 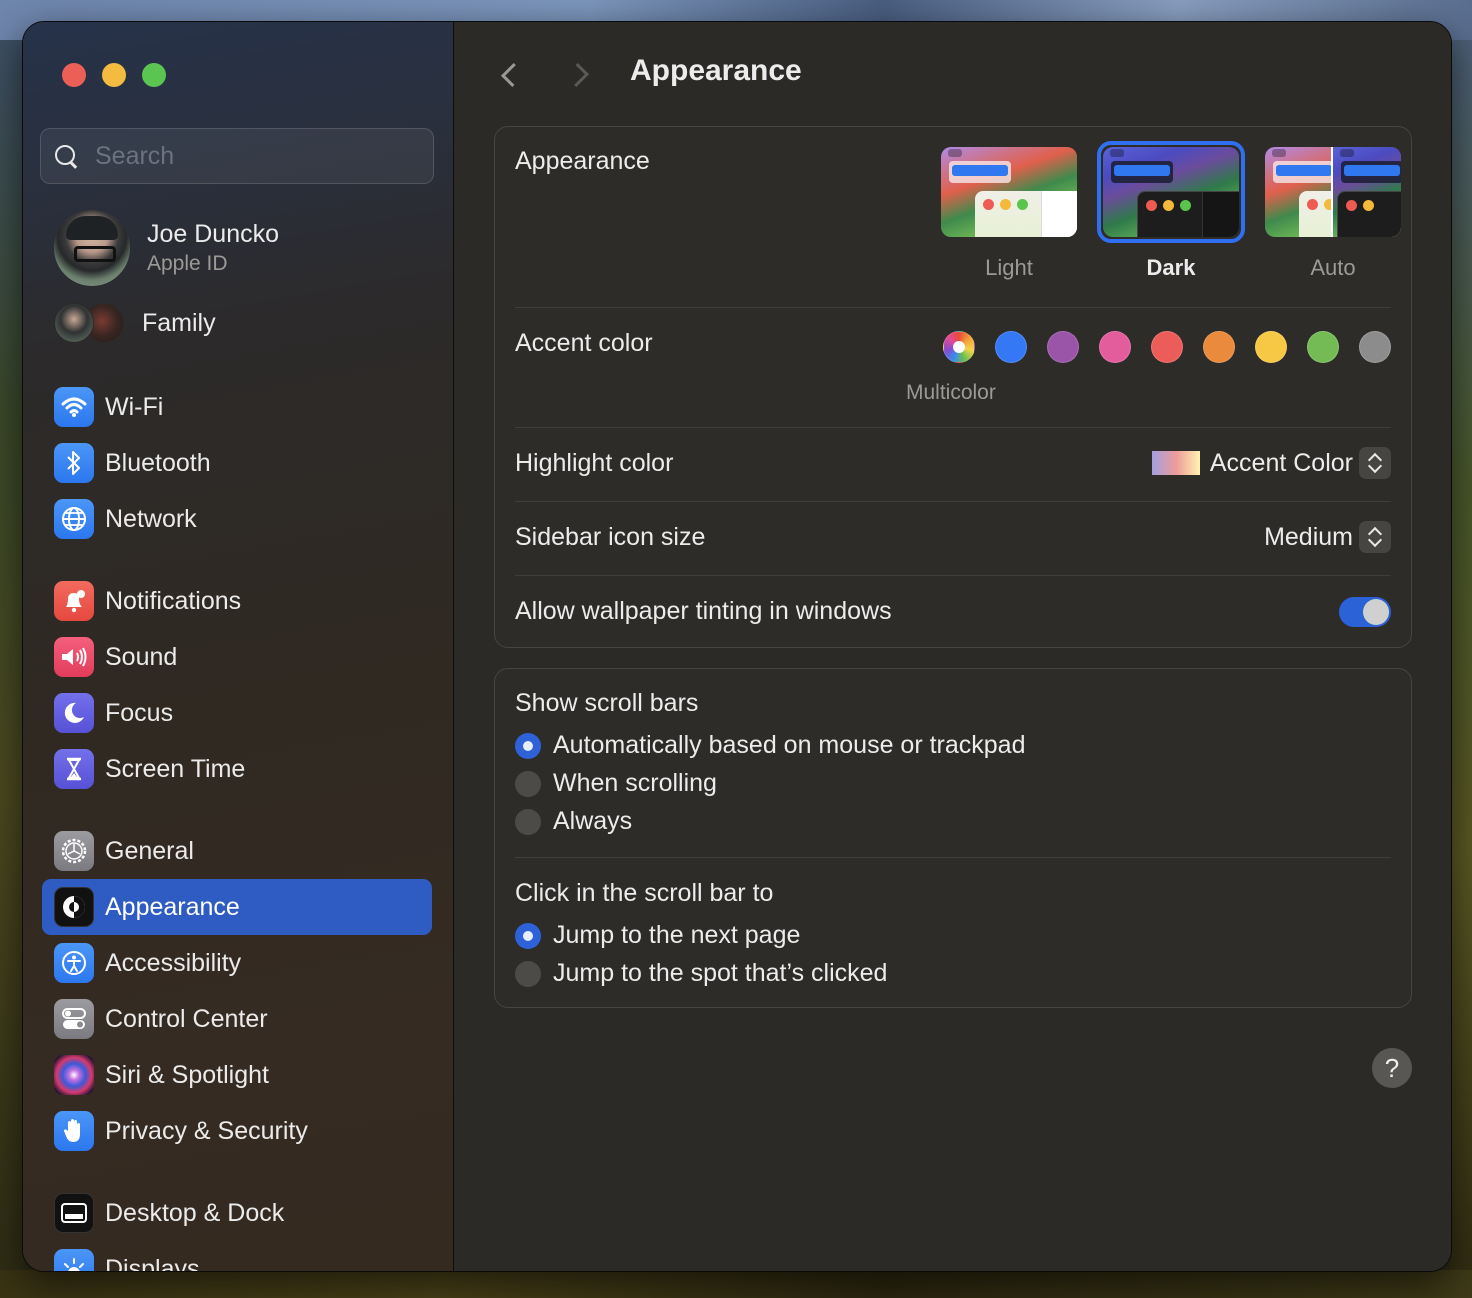 I want to click on radio-show-always: Always, so click(x=573, y=821).